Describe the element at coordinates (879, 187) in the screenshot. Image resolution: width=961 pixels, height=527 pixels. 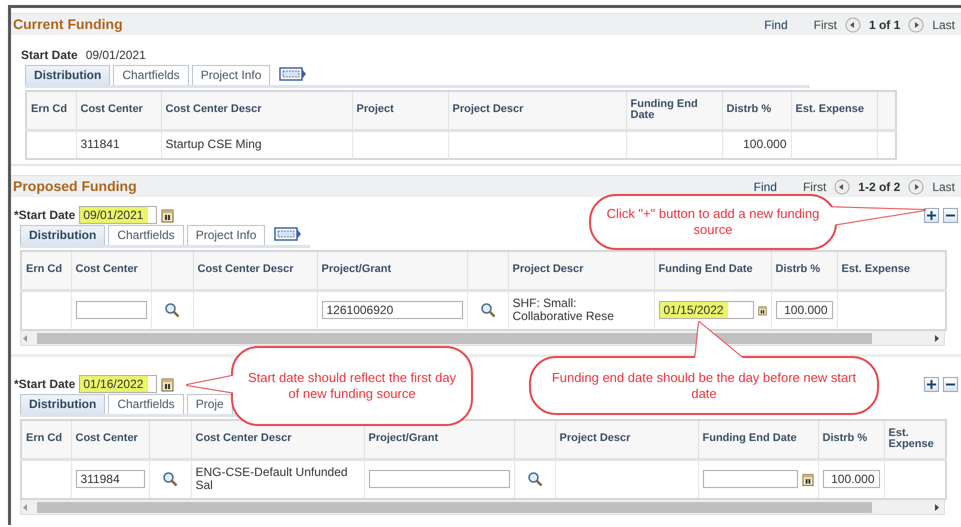
I see `page-range: 1-2 of 2` at that location.